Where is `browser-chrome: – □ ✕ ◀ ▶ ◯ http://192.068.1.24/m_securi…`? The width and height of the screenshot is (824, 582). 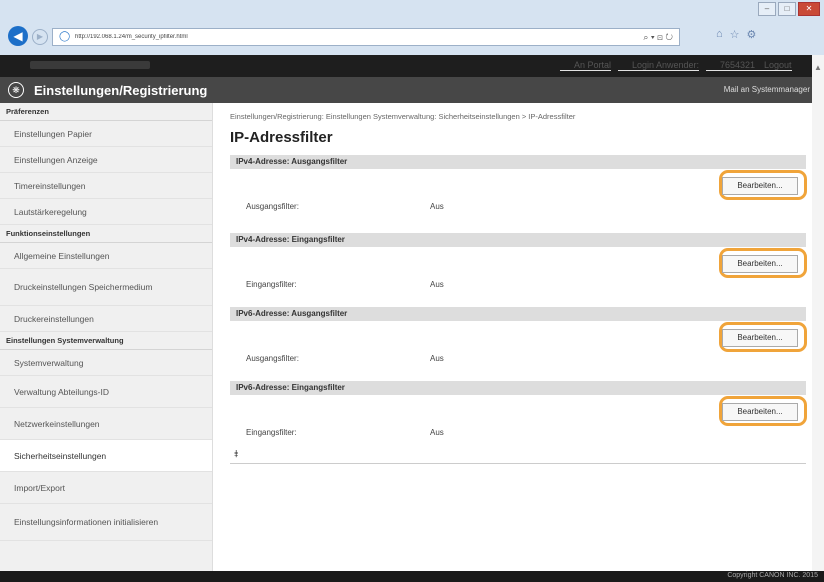 browser-chrome: – □ ✕ ◀ ▶ ◯ http://192.068.1.24/m_securi… is located at coordinates (412, 27).